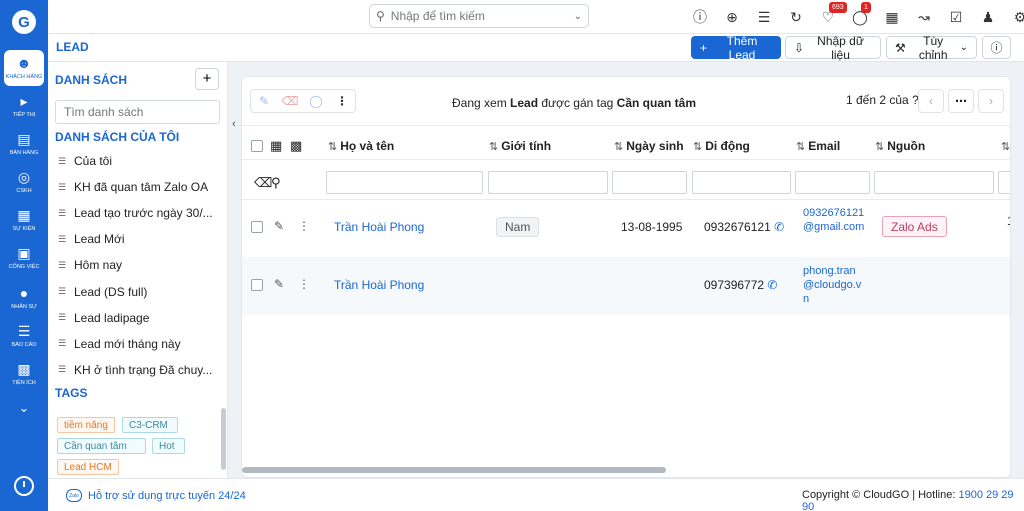 The height and width of the screenshot is (511, 1024). Describe the element at coordinates (133, 187) in the screenshot. I see `list-item: ☰ KH đã quan tâm Zalo OA` at that location.